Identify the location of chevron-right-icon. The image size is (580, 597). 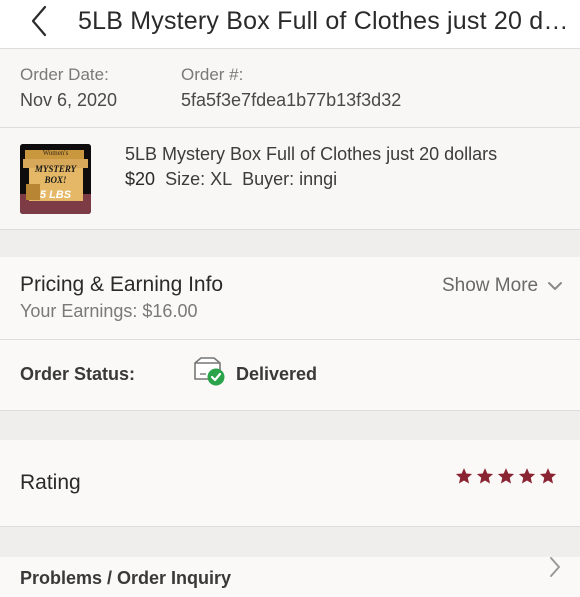
(555, 567).